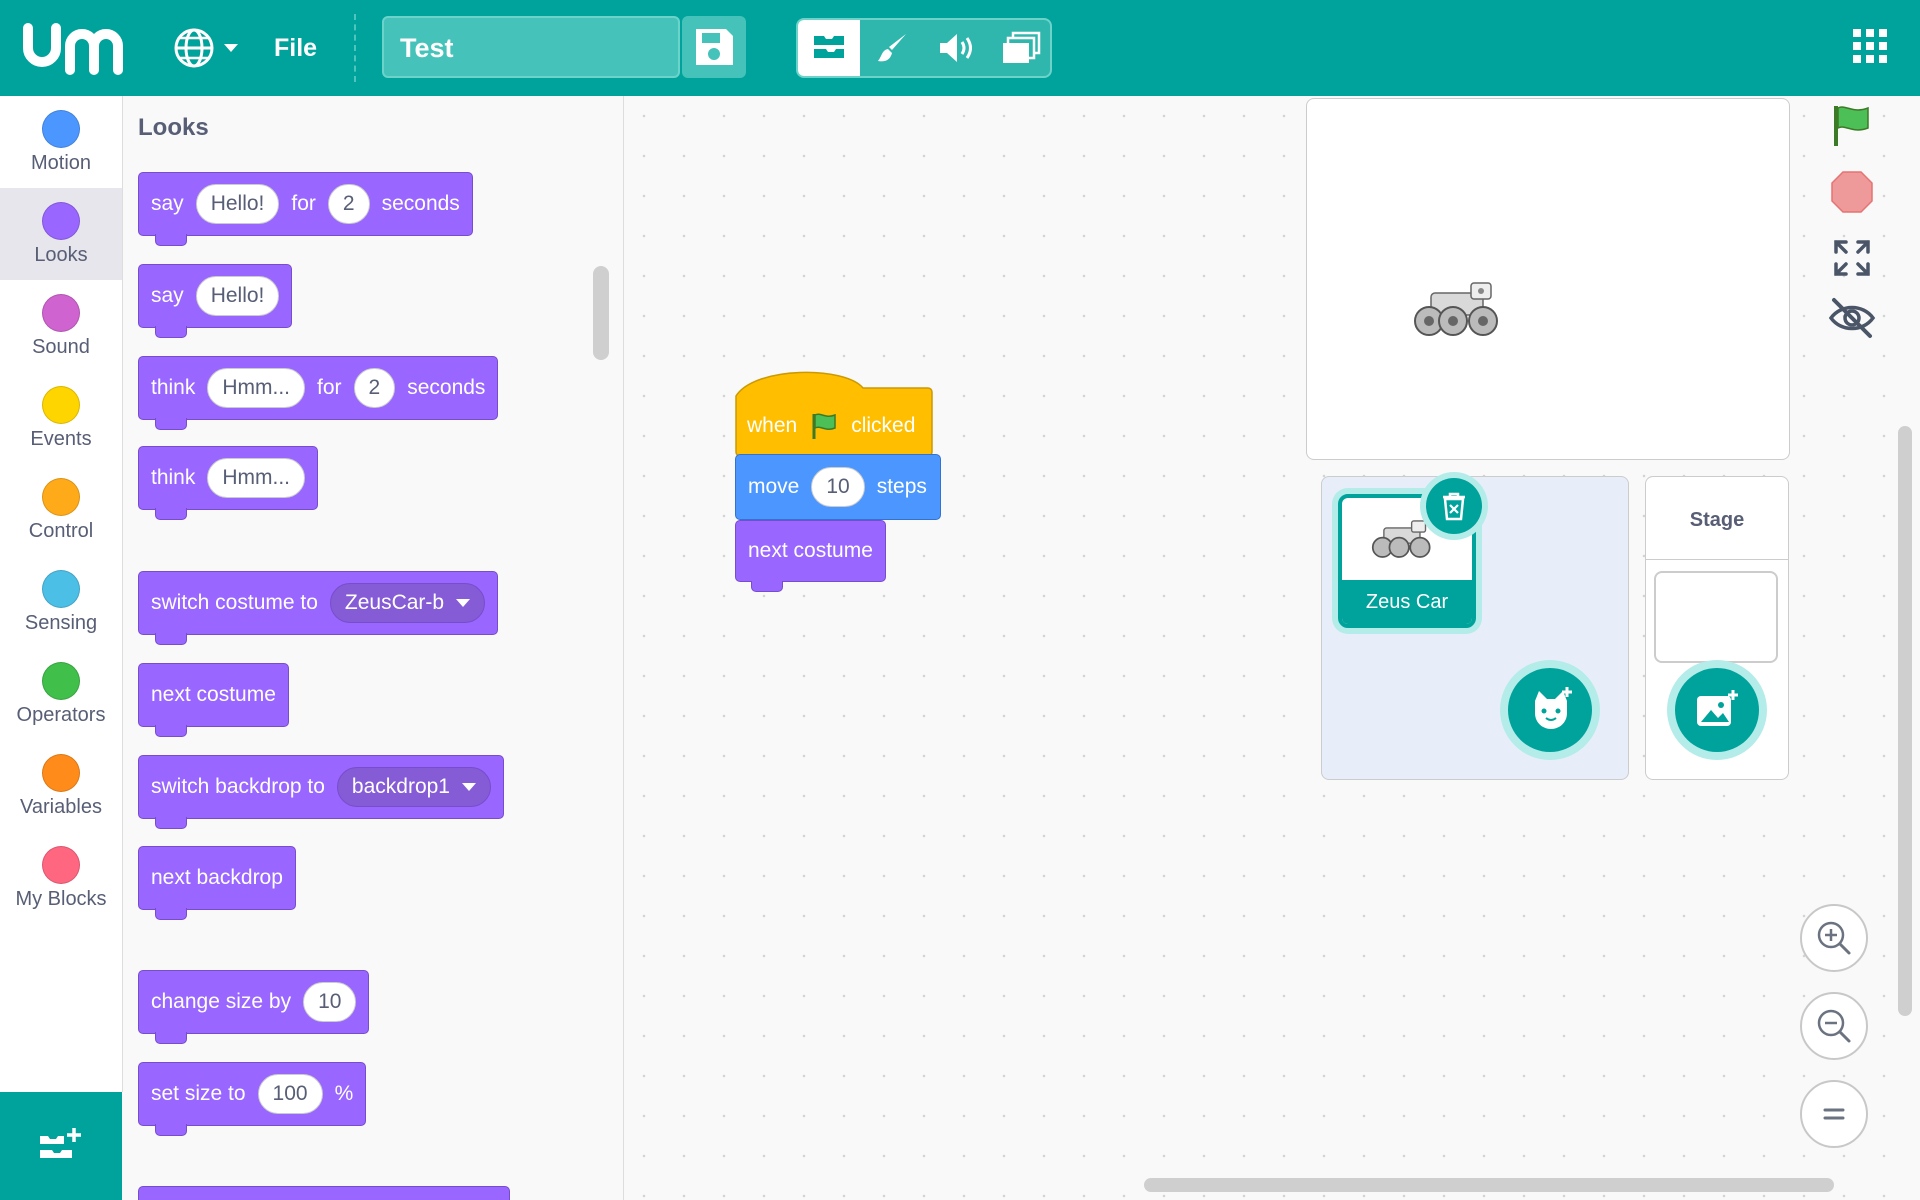  Describe the element at coordinates (61, 142) in the screenshot. I see `category-motion: Motion` at that location.